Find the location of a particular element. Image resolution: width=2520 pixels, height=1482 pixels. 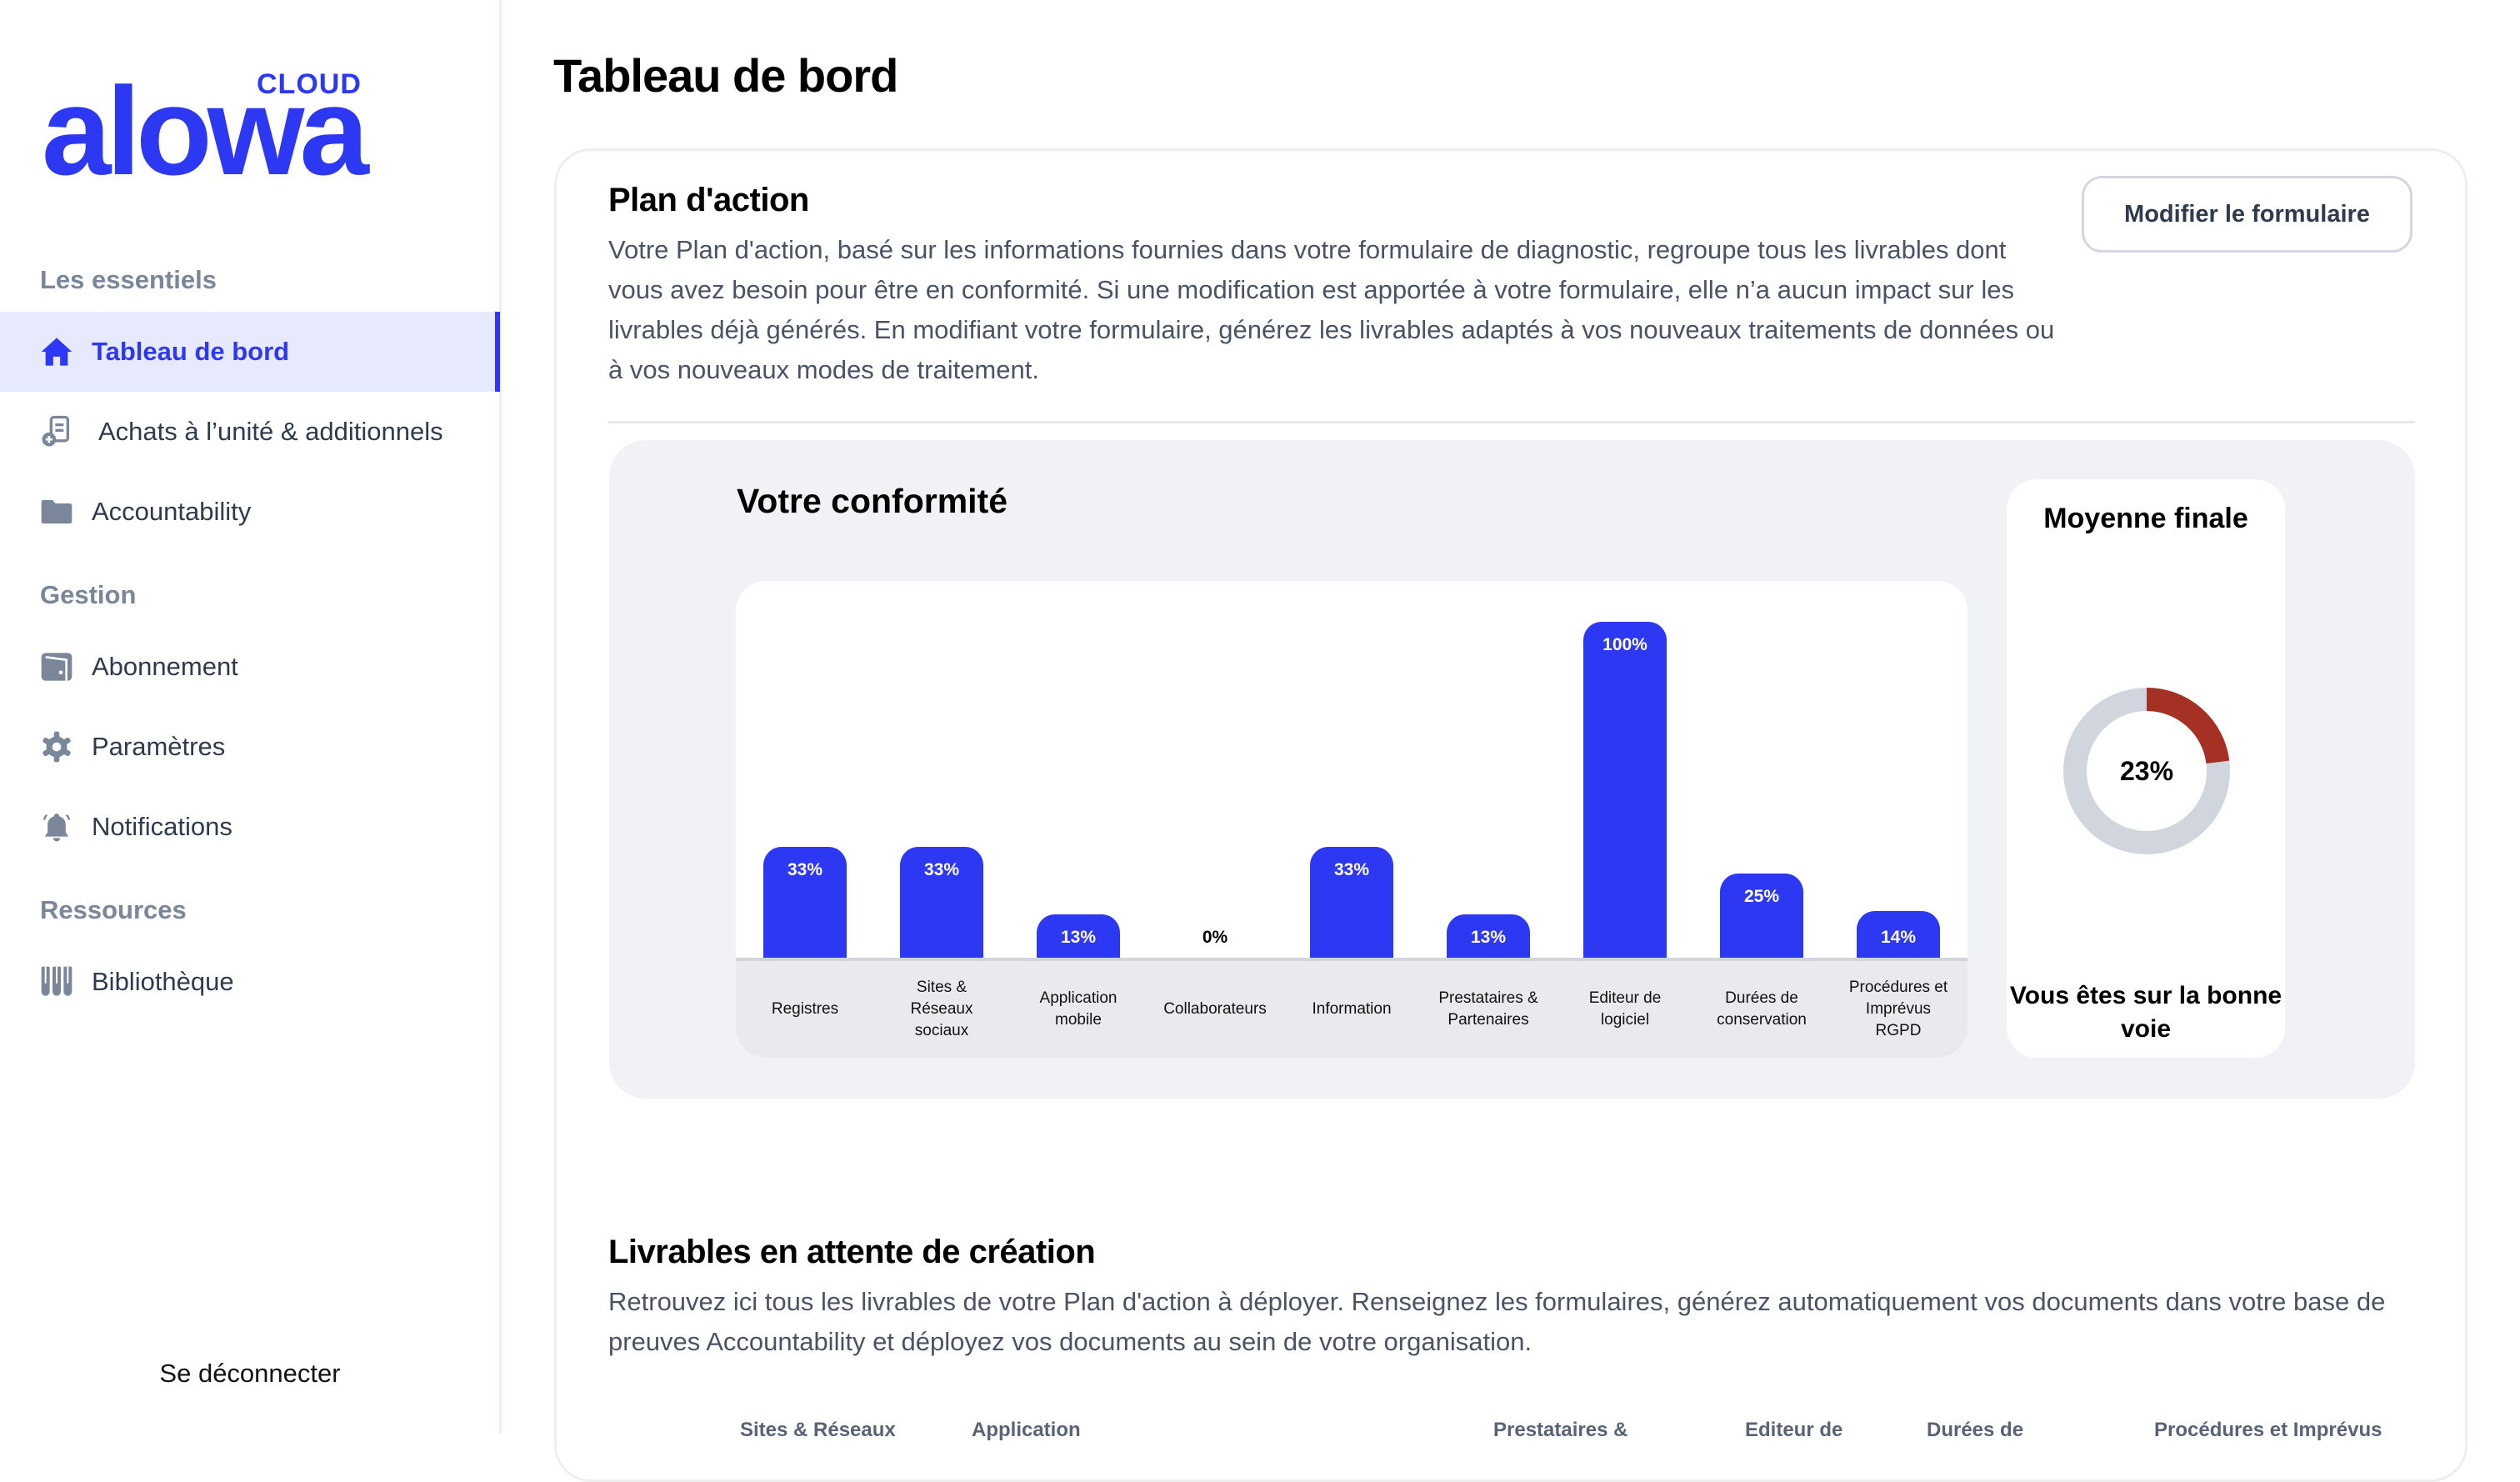

sidebar-item-achats: Achats à l’unité & additionnels is located at coordinates (250, 432).